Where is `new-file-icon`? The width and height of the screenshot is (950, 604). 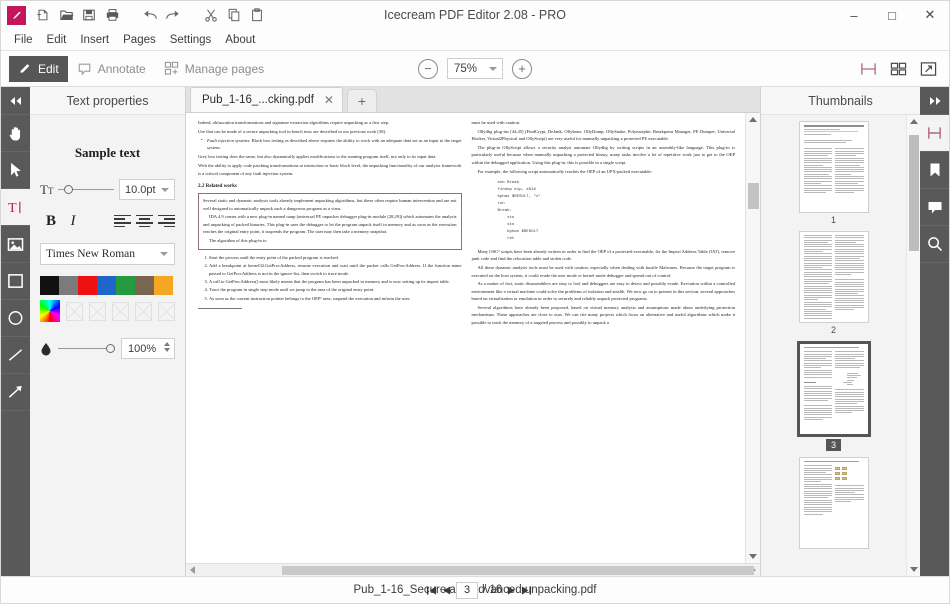
new-file-icon is located at coordinates (43, 15).